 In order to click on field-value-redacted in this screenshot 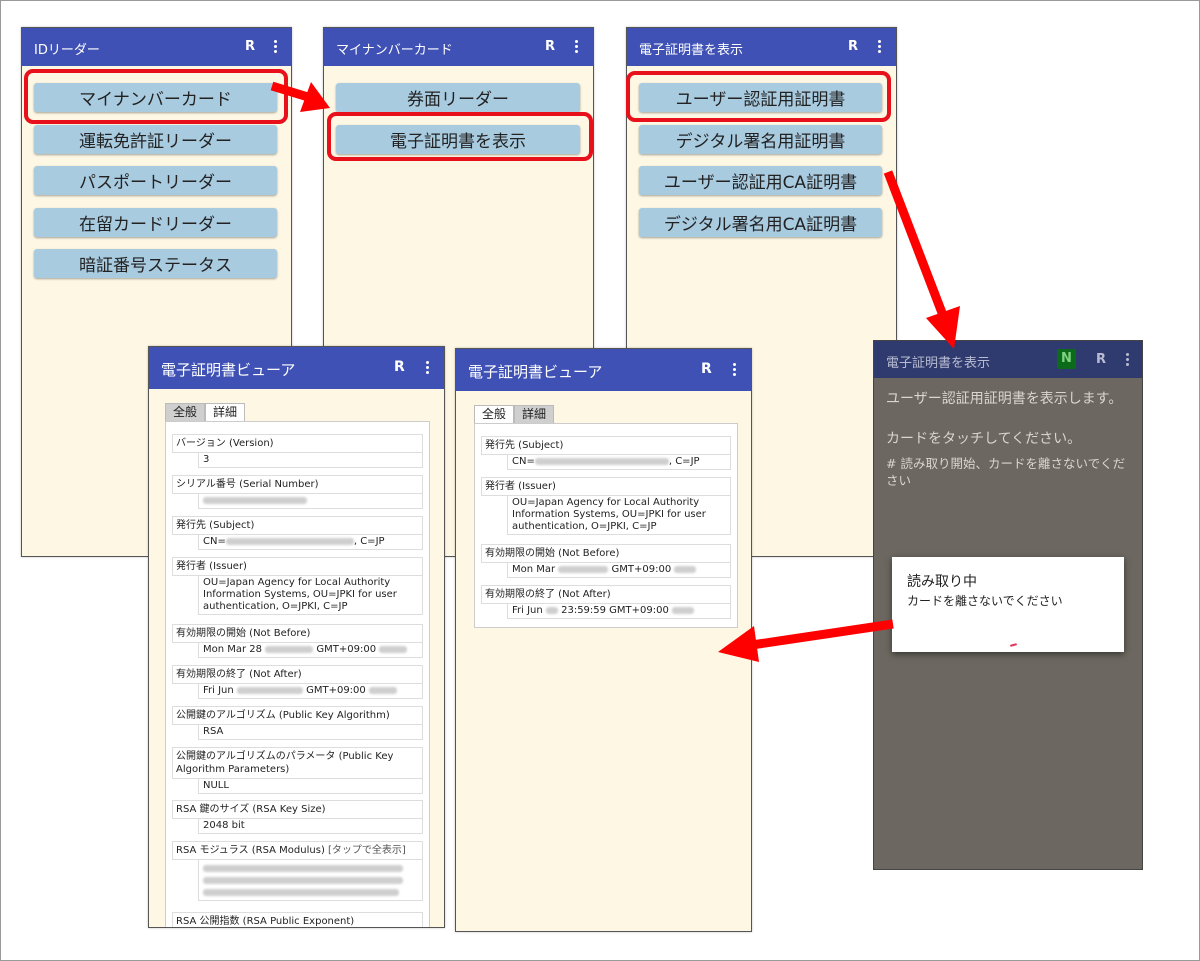, I will do `click(310, 501)`.